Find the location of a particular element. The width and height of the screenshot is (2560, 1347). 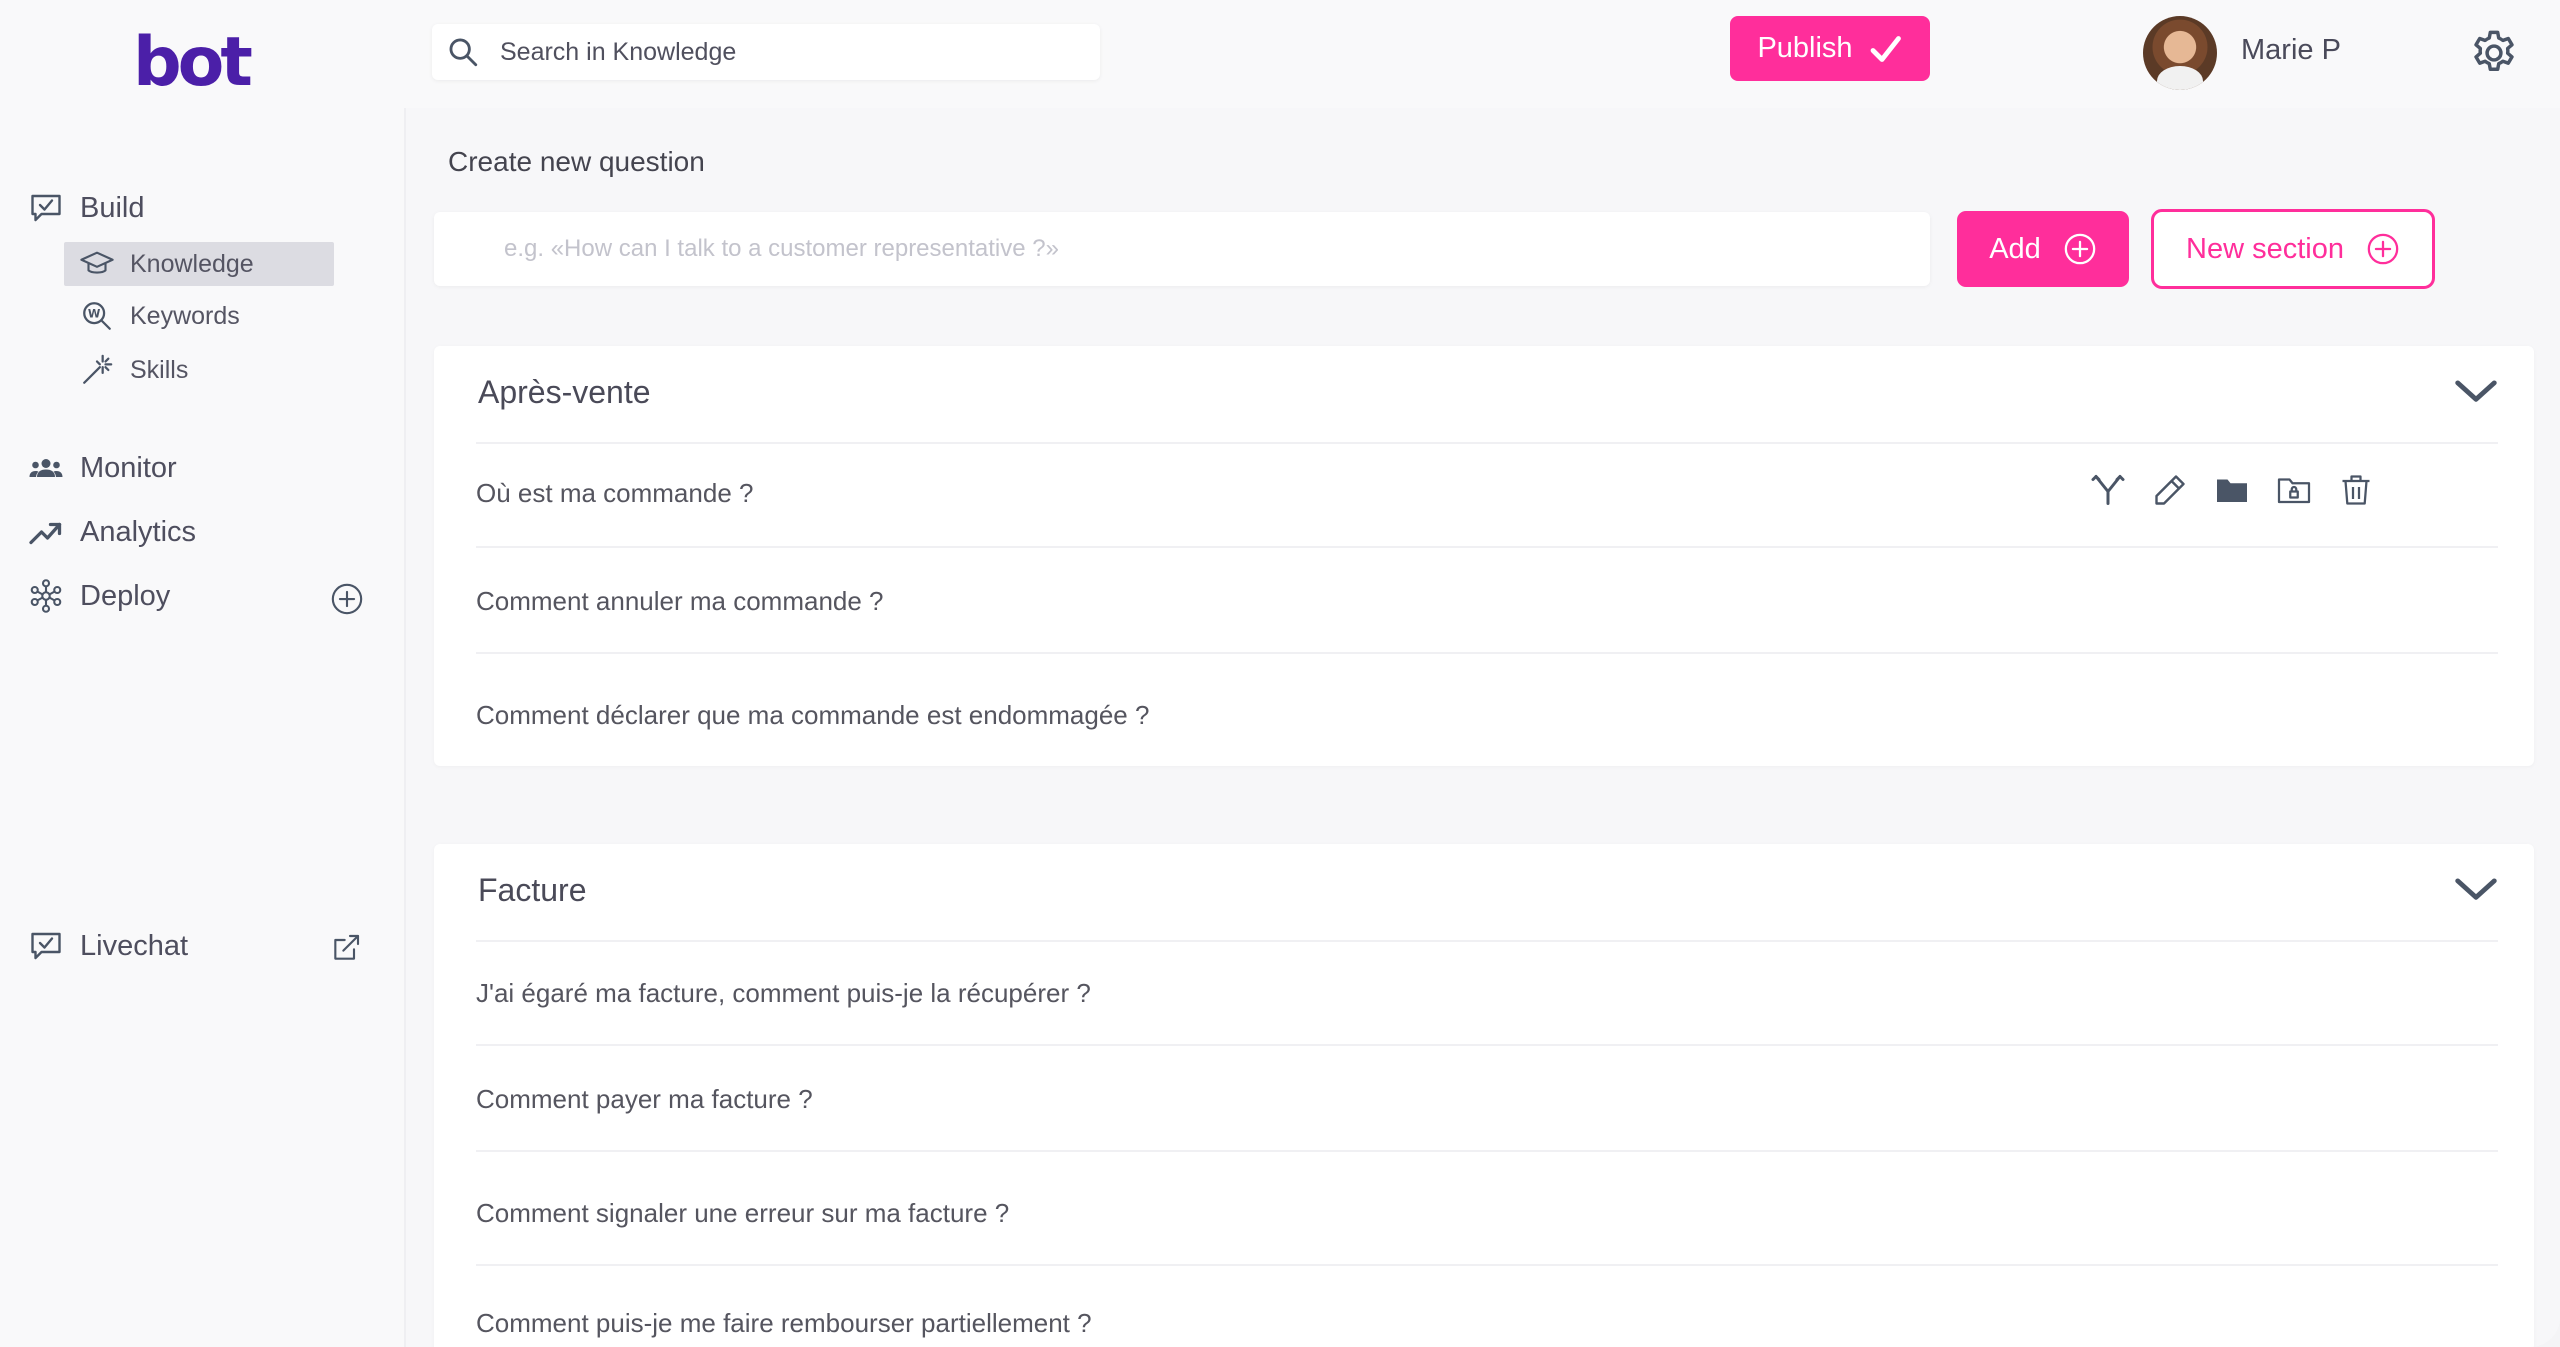

sidebar-item-monitor: Monitor is located at coordinates (102, 468).